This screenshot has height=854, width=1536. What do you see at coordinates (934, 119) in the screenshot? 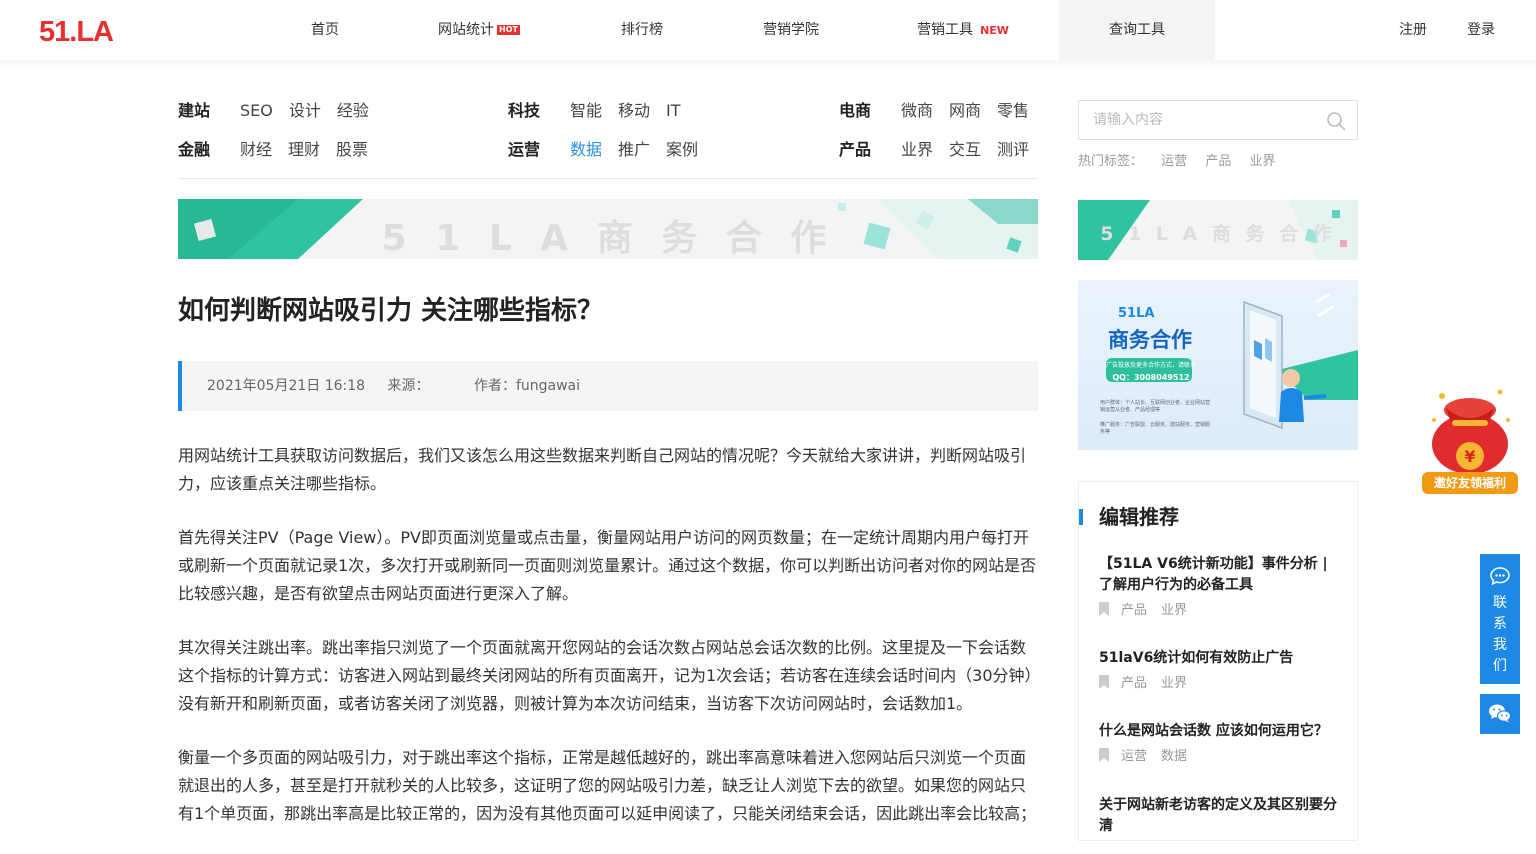
I see `category-row: 电商 微商 网商 零售` at bounding box center [934, 119].